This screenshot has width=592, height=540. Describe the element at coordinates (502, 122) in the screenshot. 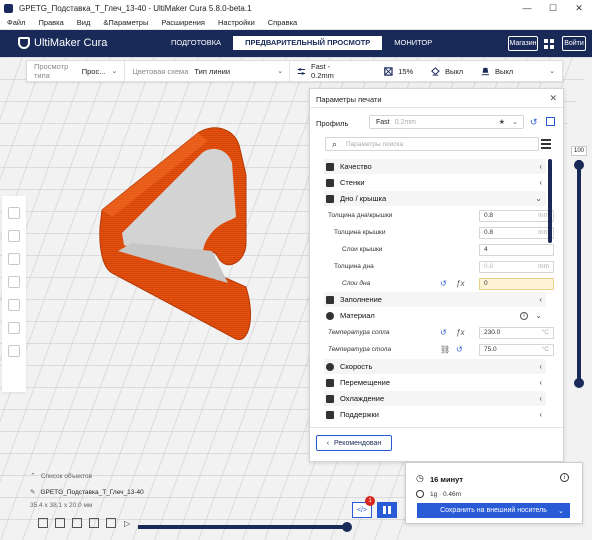

I see `star-icon: ★` at that location.